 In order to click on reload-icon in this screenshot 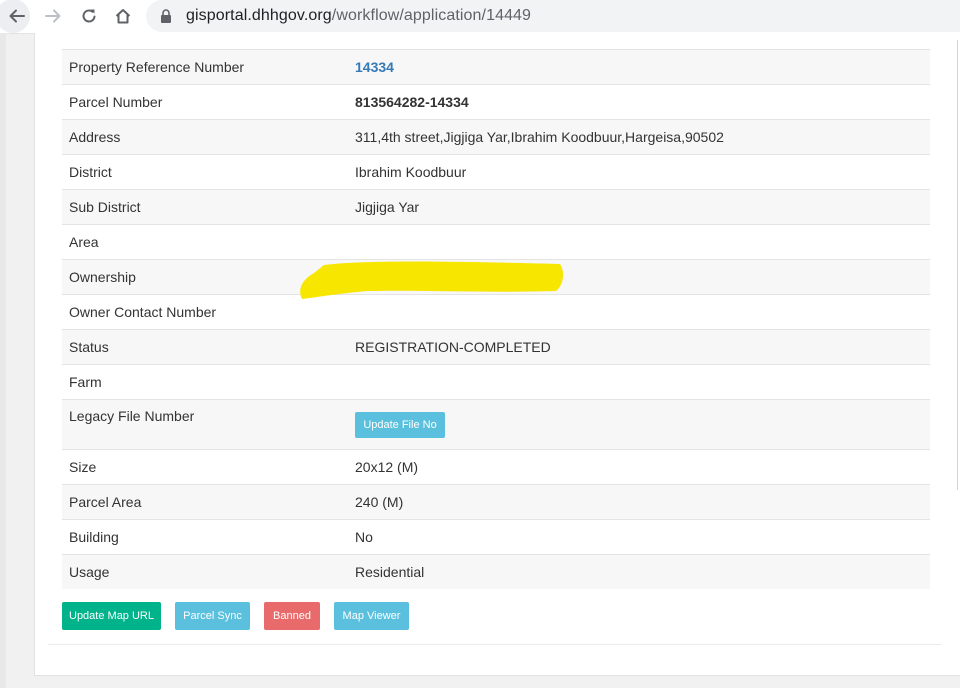, I will do `click(89, 16)`.